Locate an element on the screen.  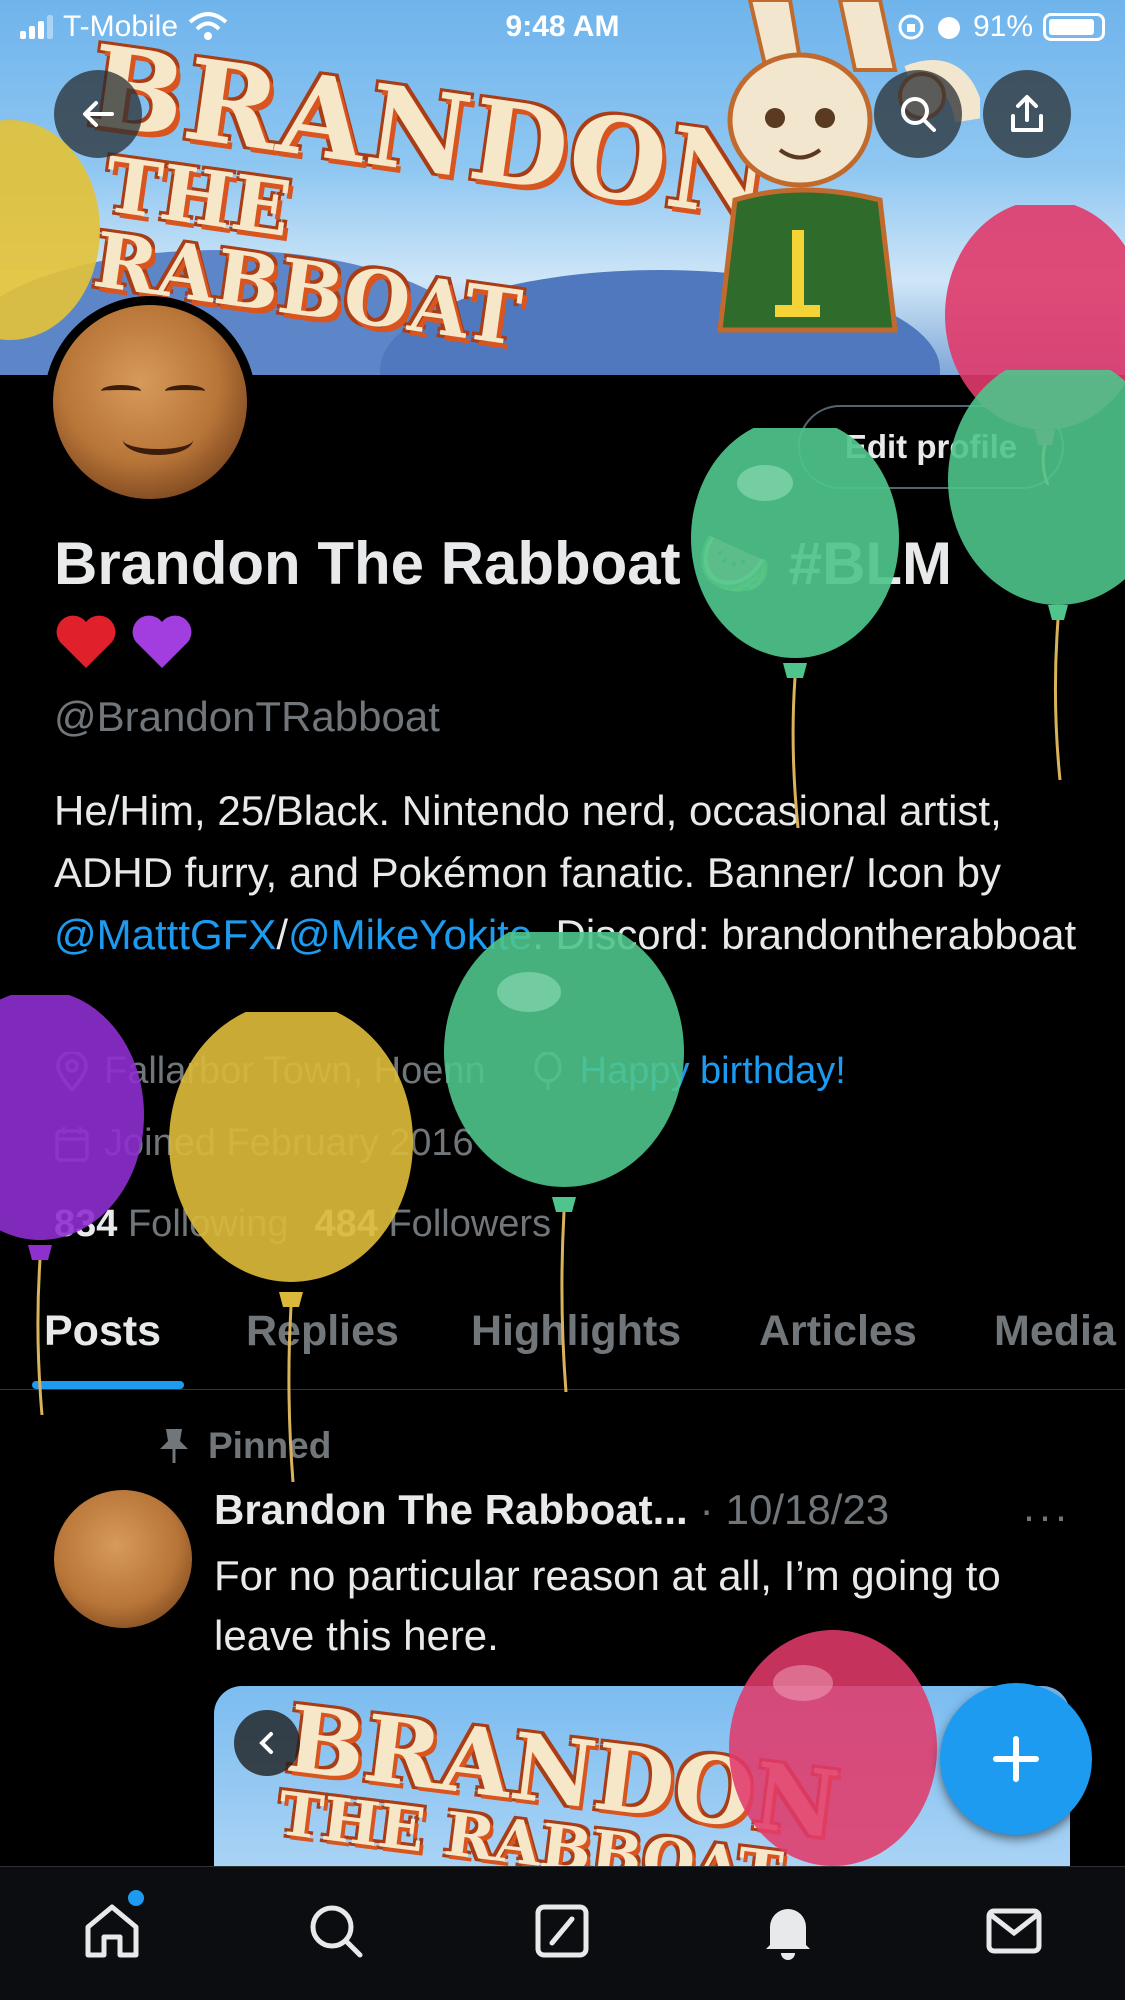
profile-name: Brandon The Rabboat 🍉 #BLM is located at coordinates (503, 563).